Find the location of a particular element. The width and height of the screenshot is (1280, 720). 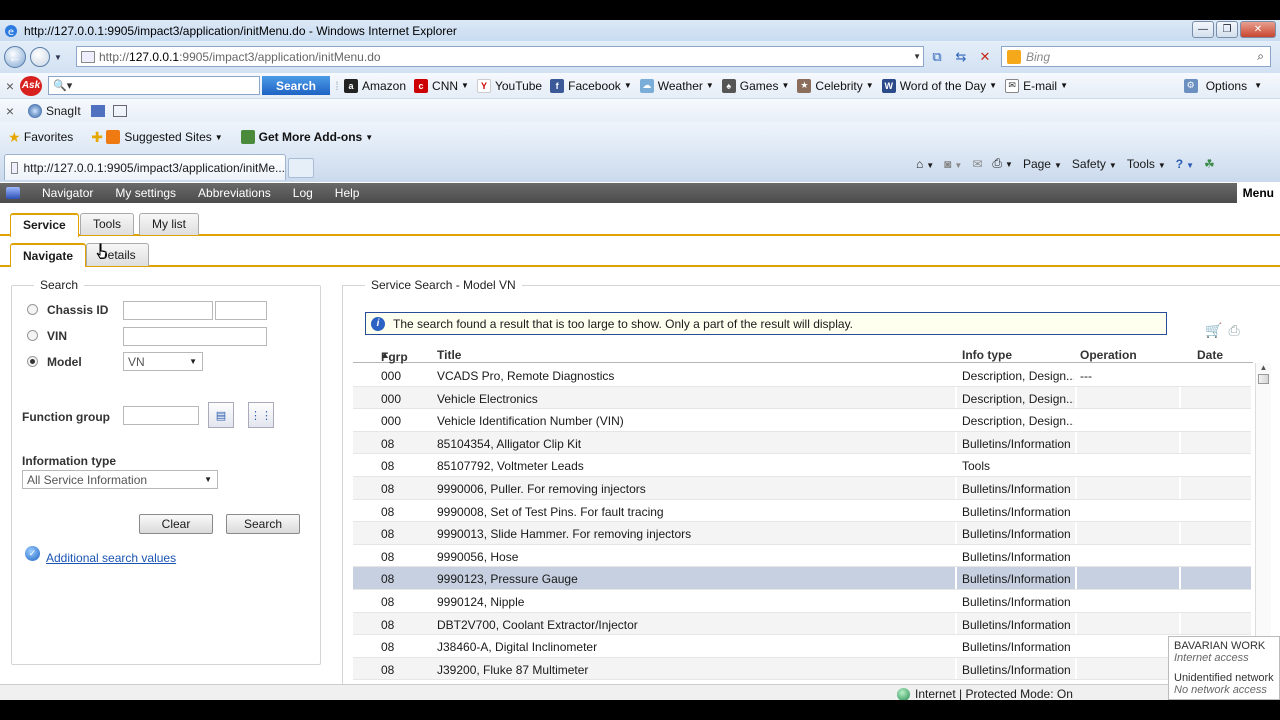

close-window-button: ✕ is located at coordinates (1258, 29).